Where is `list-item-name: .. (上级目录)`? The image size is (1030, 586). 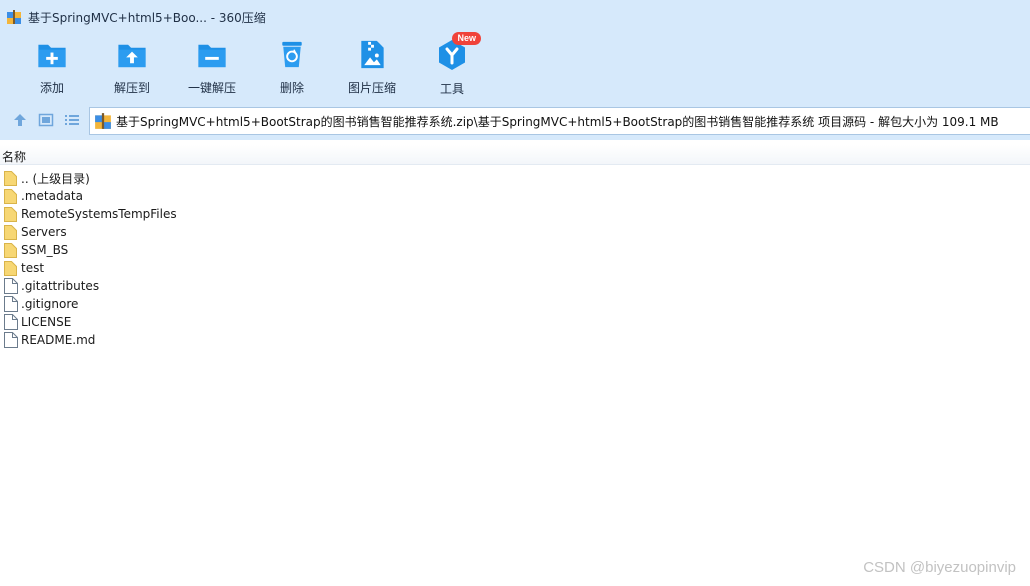 list-item-name: .. (上级目录) is located at coordinates (55, 178).